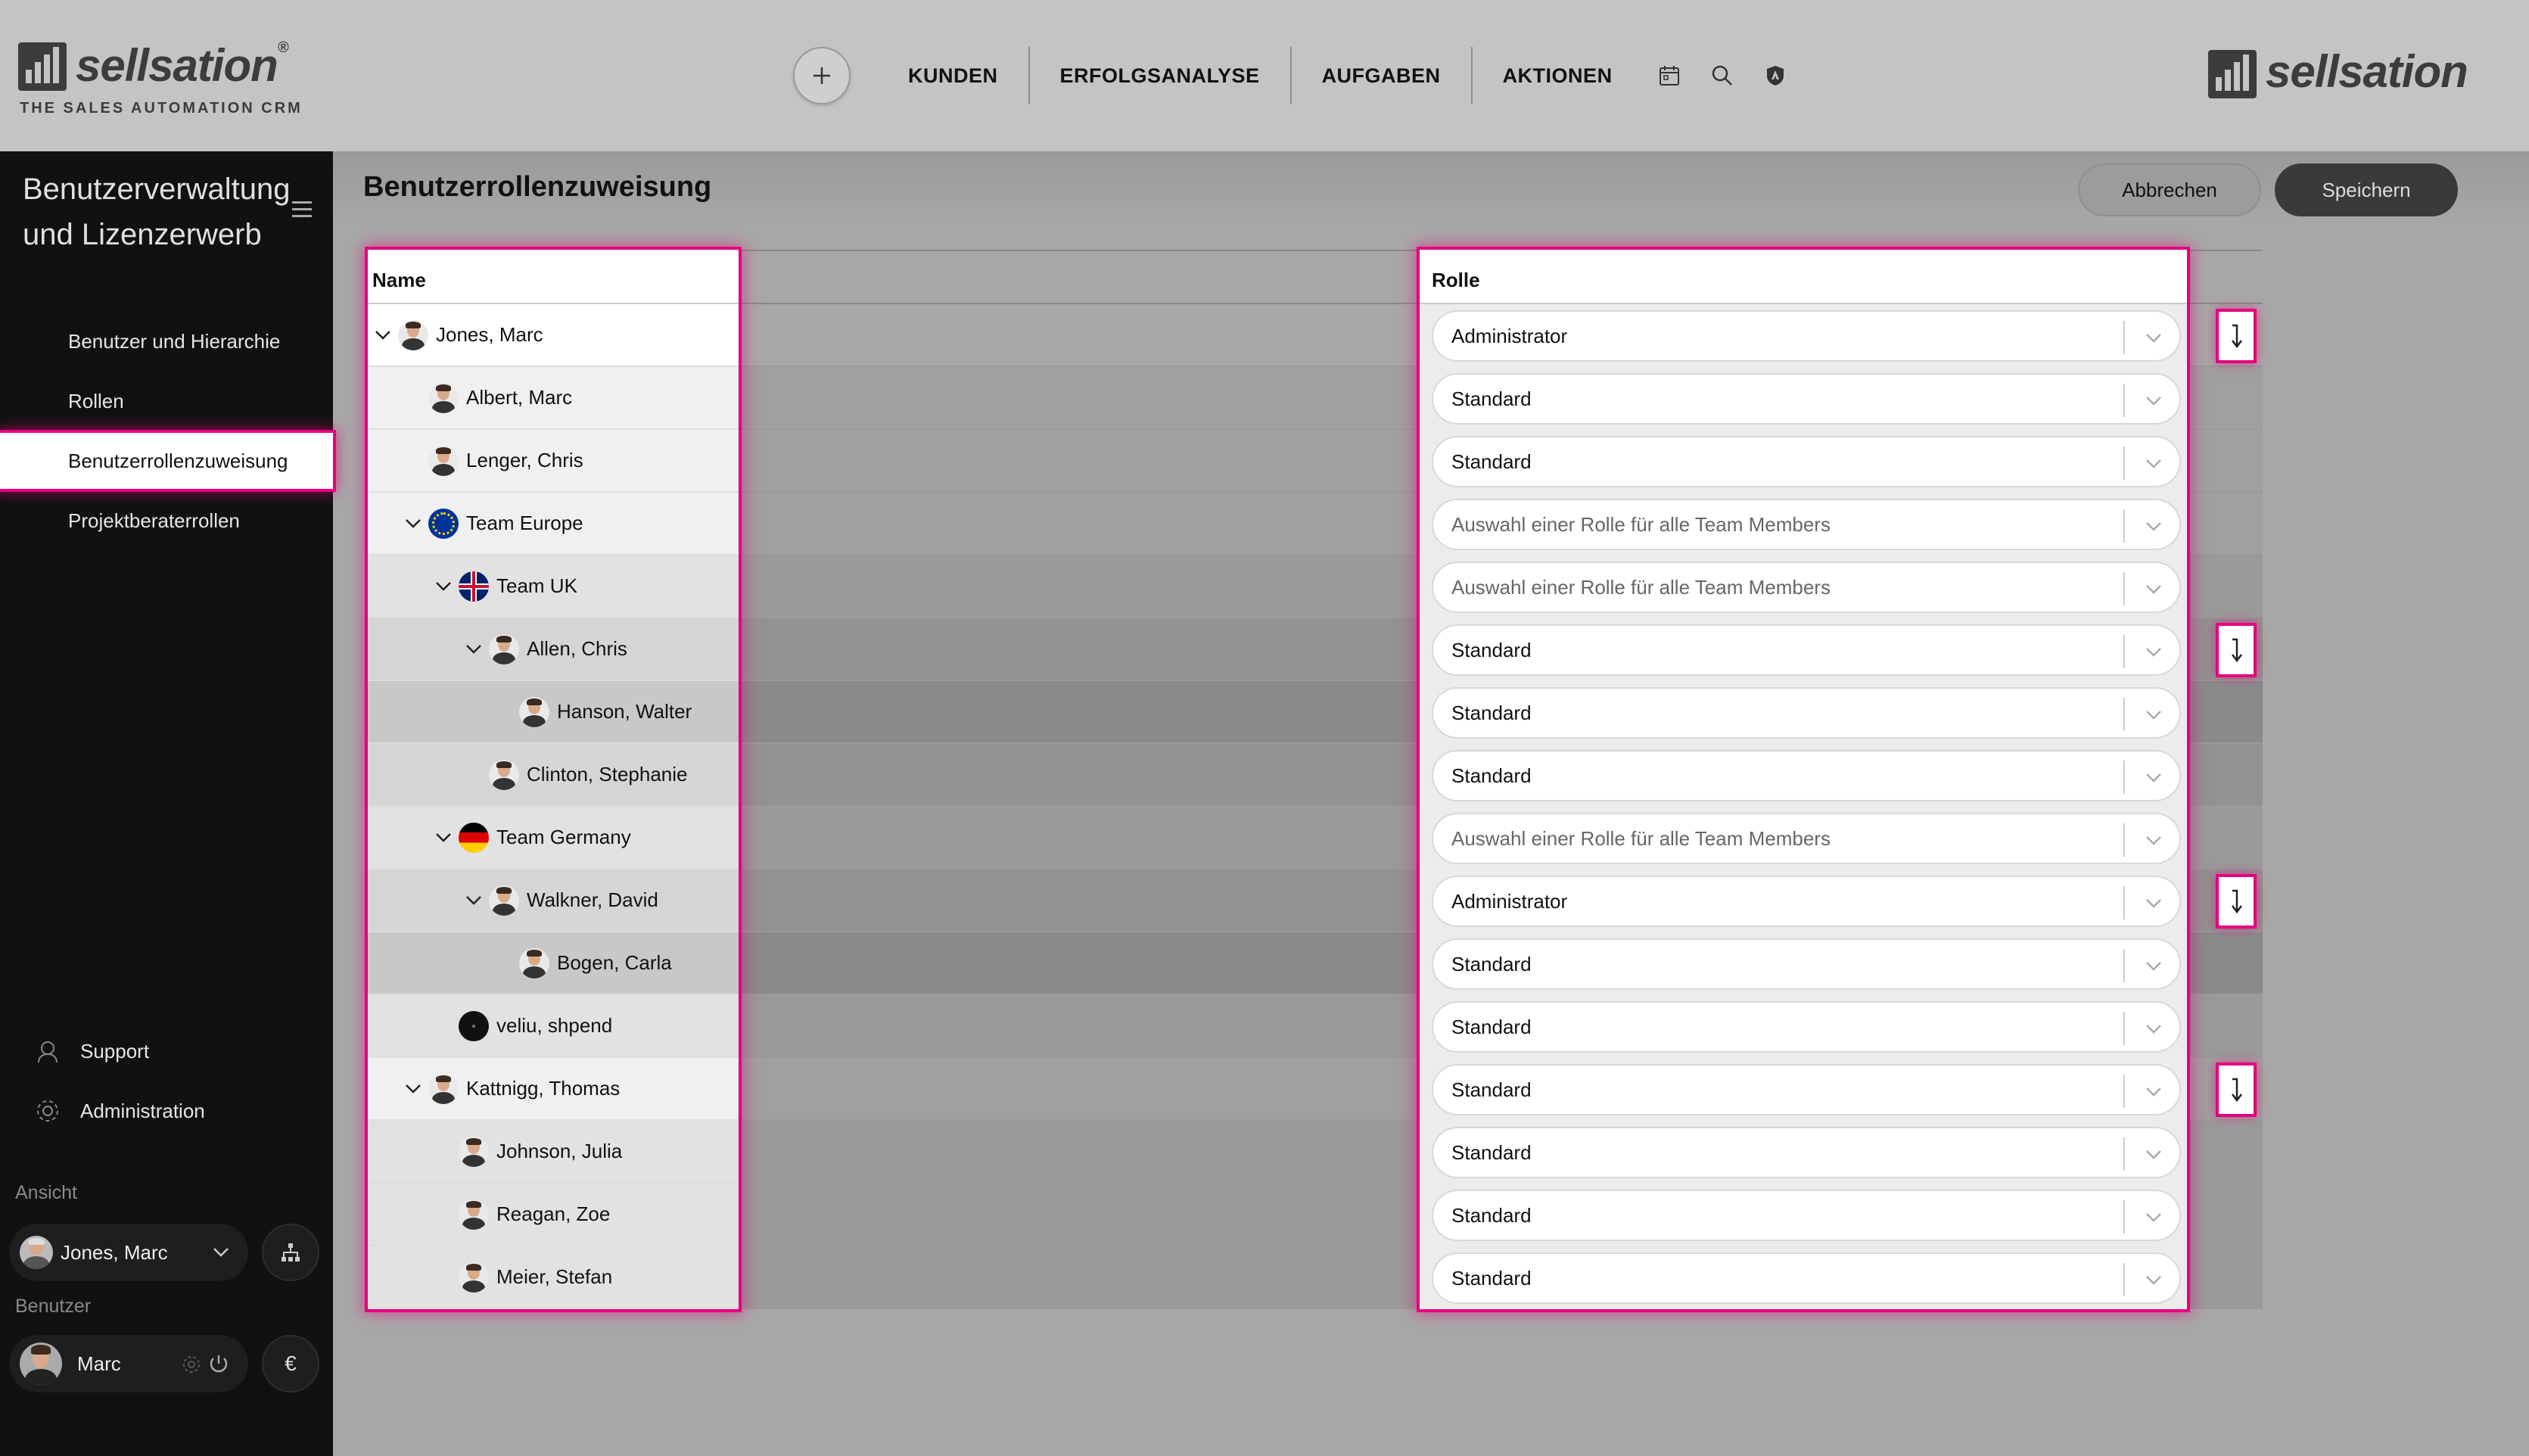  I want to click on eu-flag-icon, so click(443, 523).